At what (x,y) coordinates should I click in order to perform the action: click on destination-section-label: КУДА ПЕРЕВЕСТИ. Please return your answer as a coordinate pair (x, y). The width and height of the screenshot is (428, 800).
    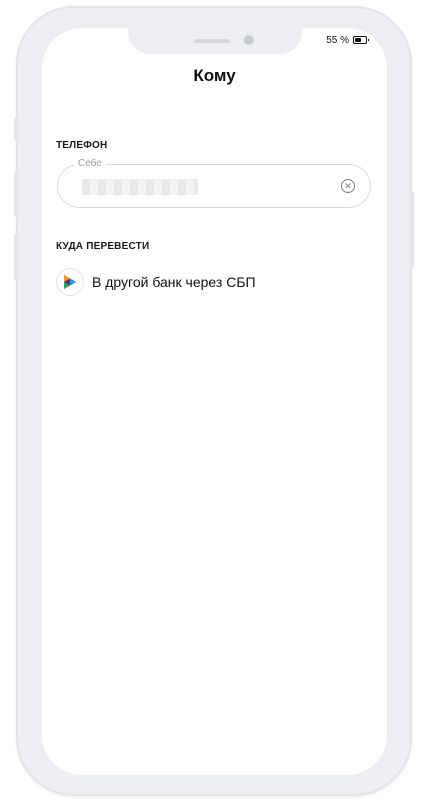
    Looking at the image, I should click on (103, 246).